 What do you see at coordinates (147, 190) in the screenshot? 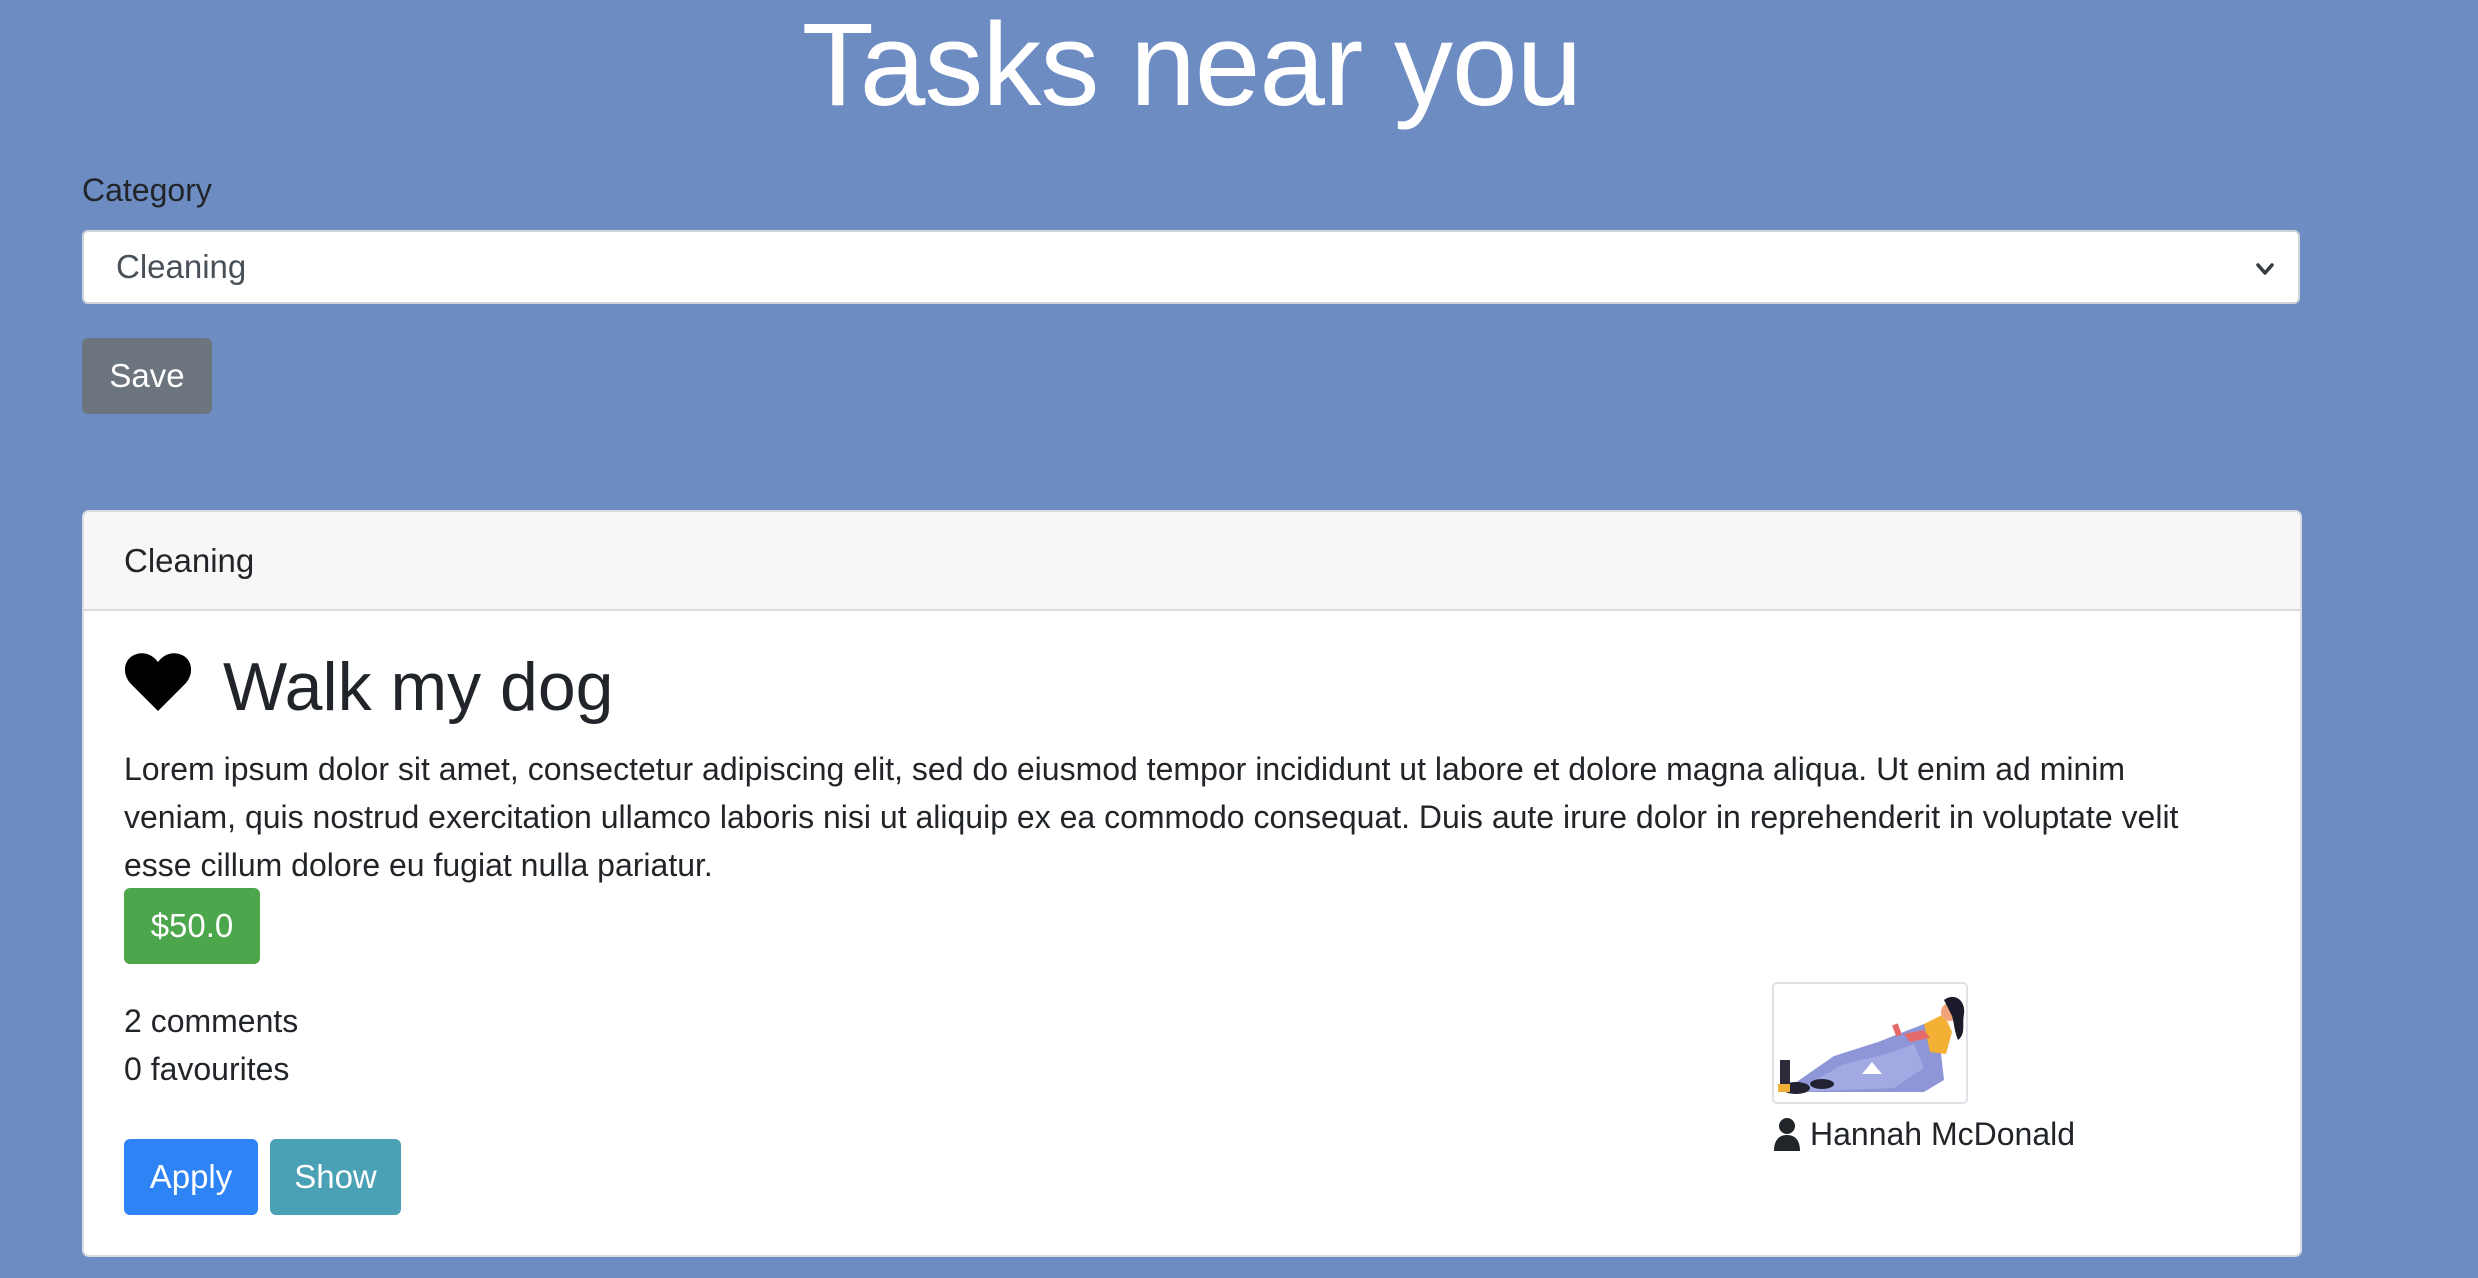
I see `category-label: Category` at bounding box center [147, 190].